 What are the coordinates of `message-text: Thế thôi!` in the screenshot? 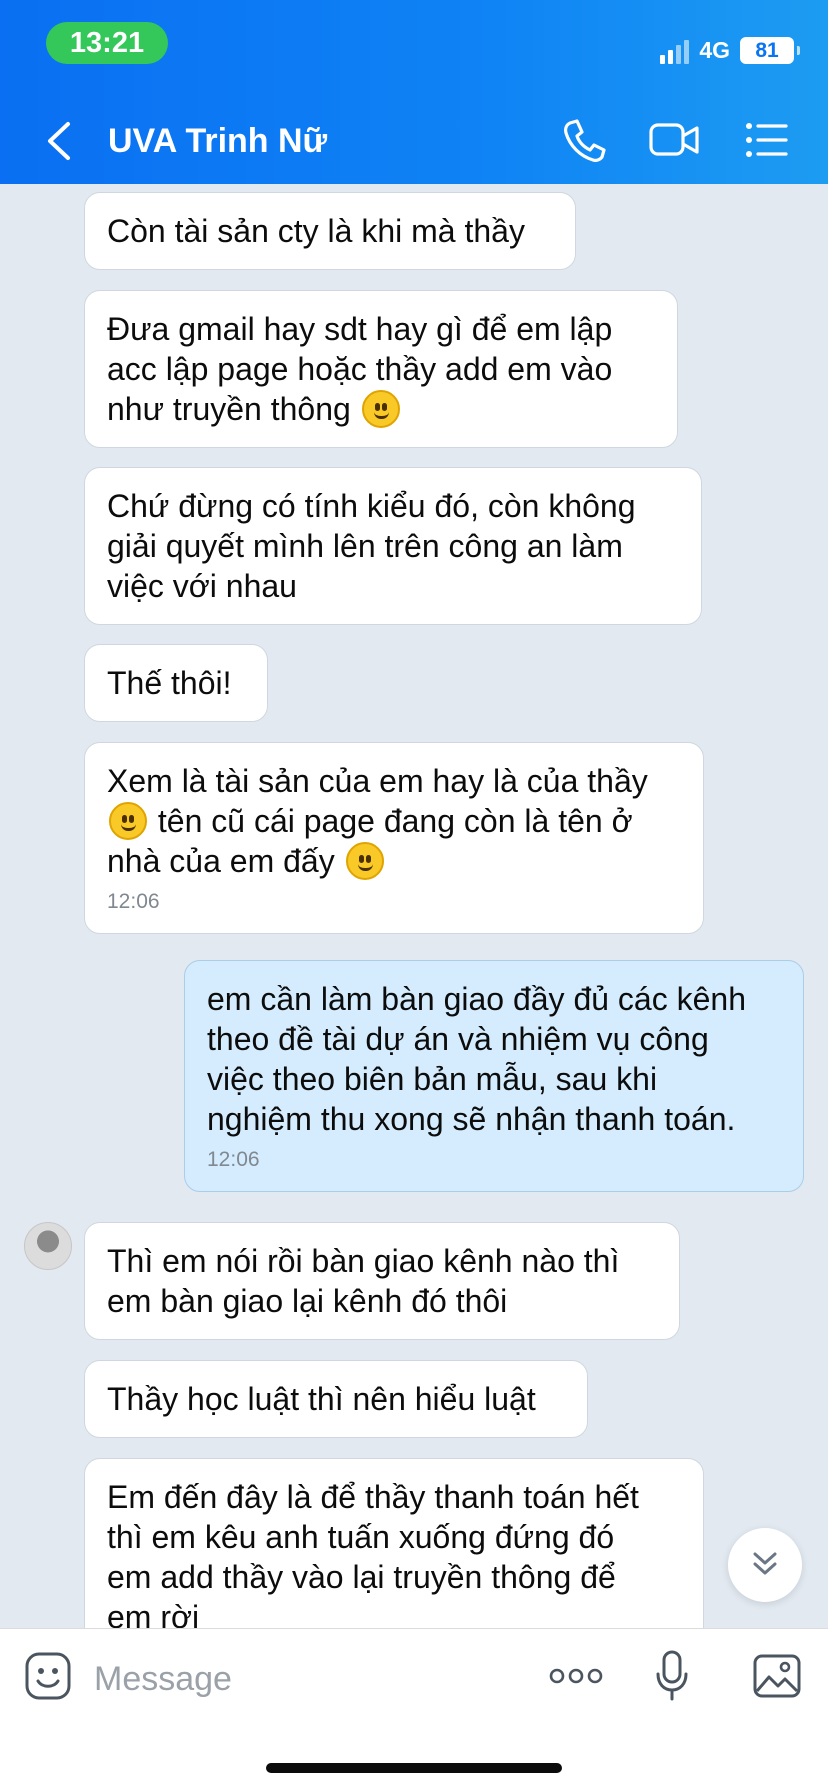 It's located at (169, 683).